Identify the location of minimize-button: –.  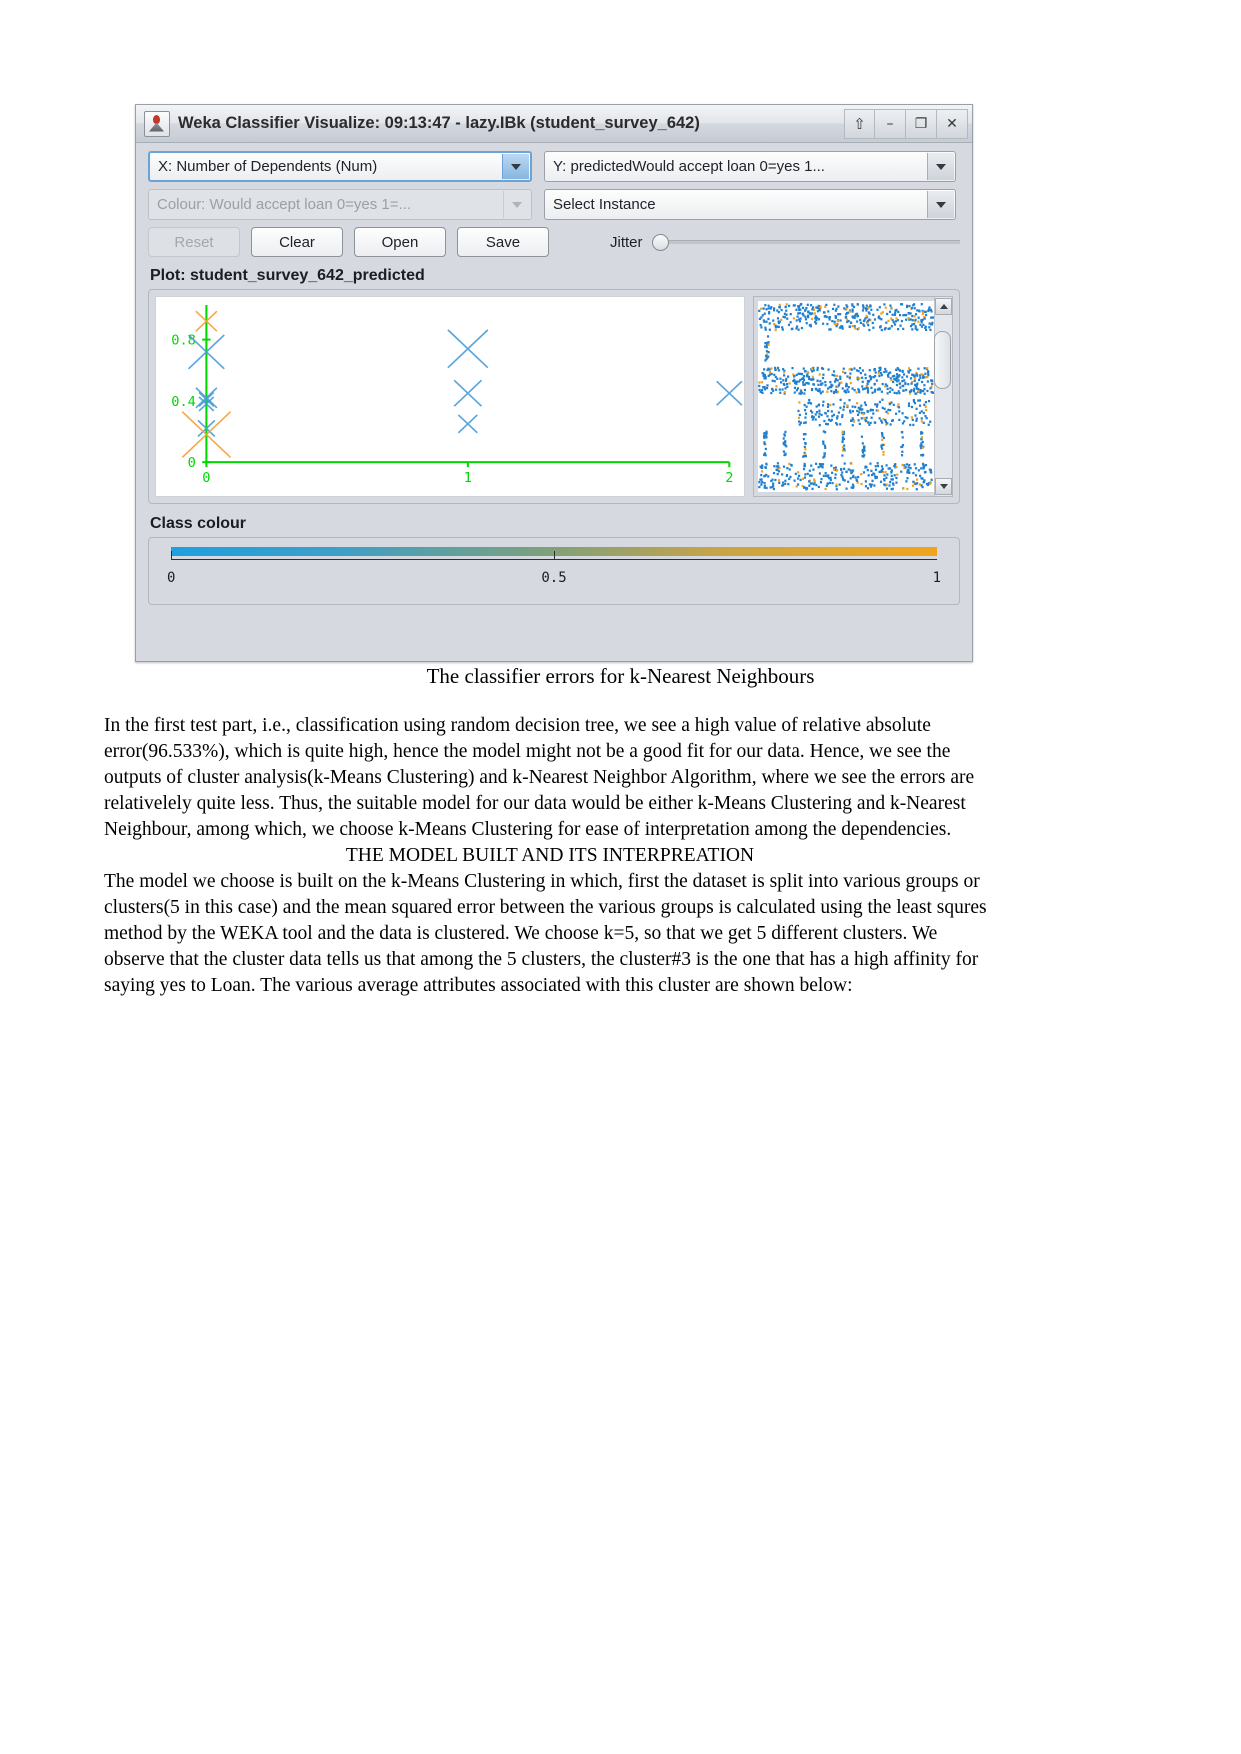
(890, 123).